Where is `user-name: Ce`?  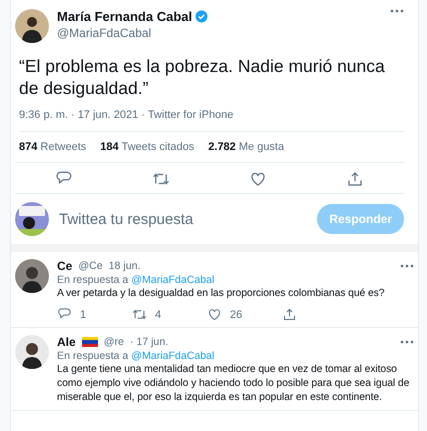 user-name: Ce is located at coordinates (64, 266).